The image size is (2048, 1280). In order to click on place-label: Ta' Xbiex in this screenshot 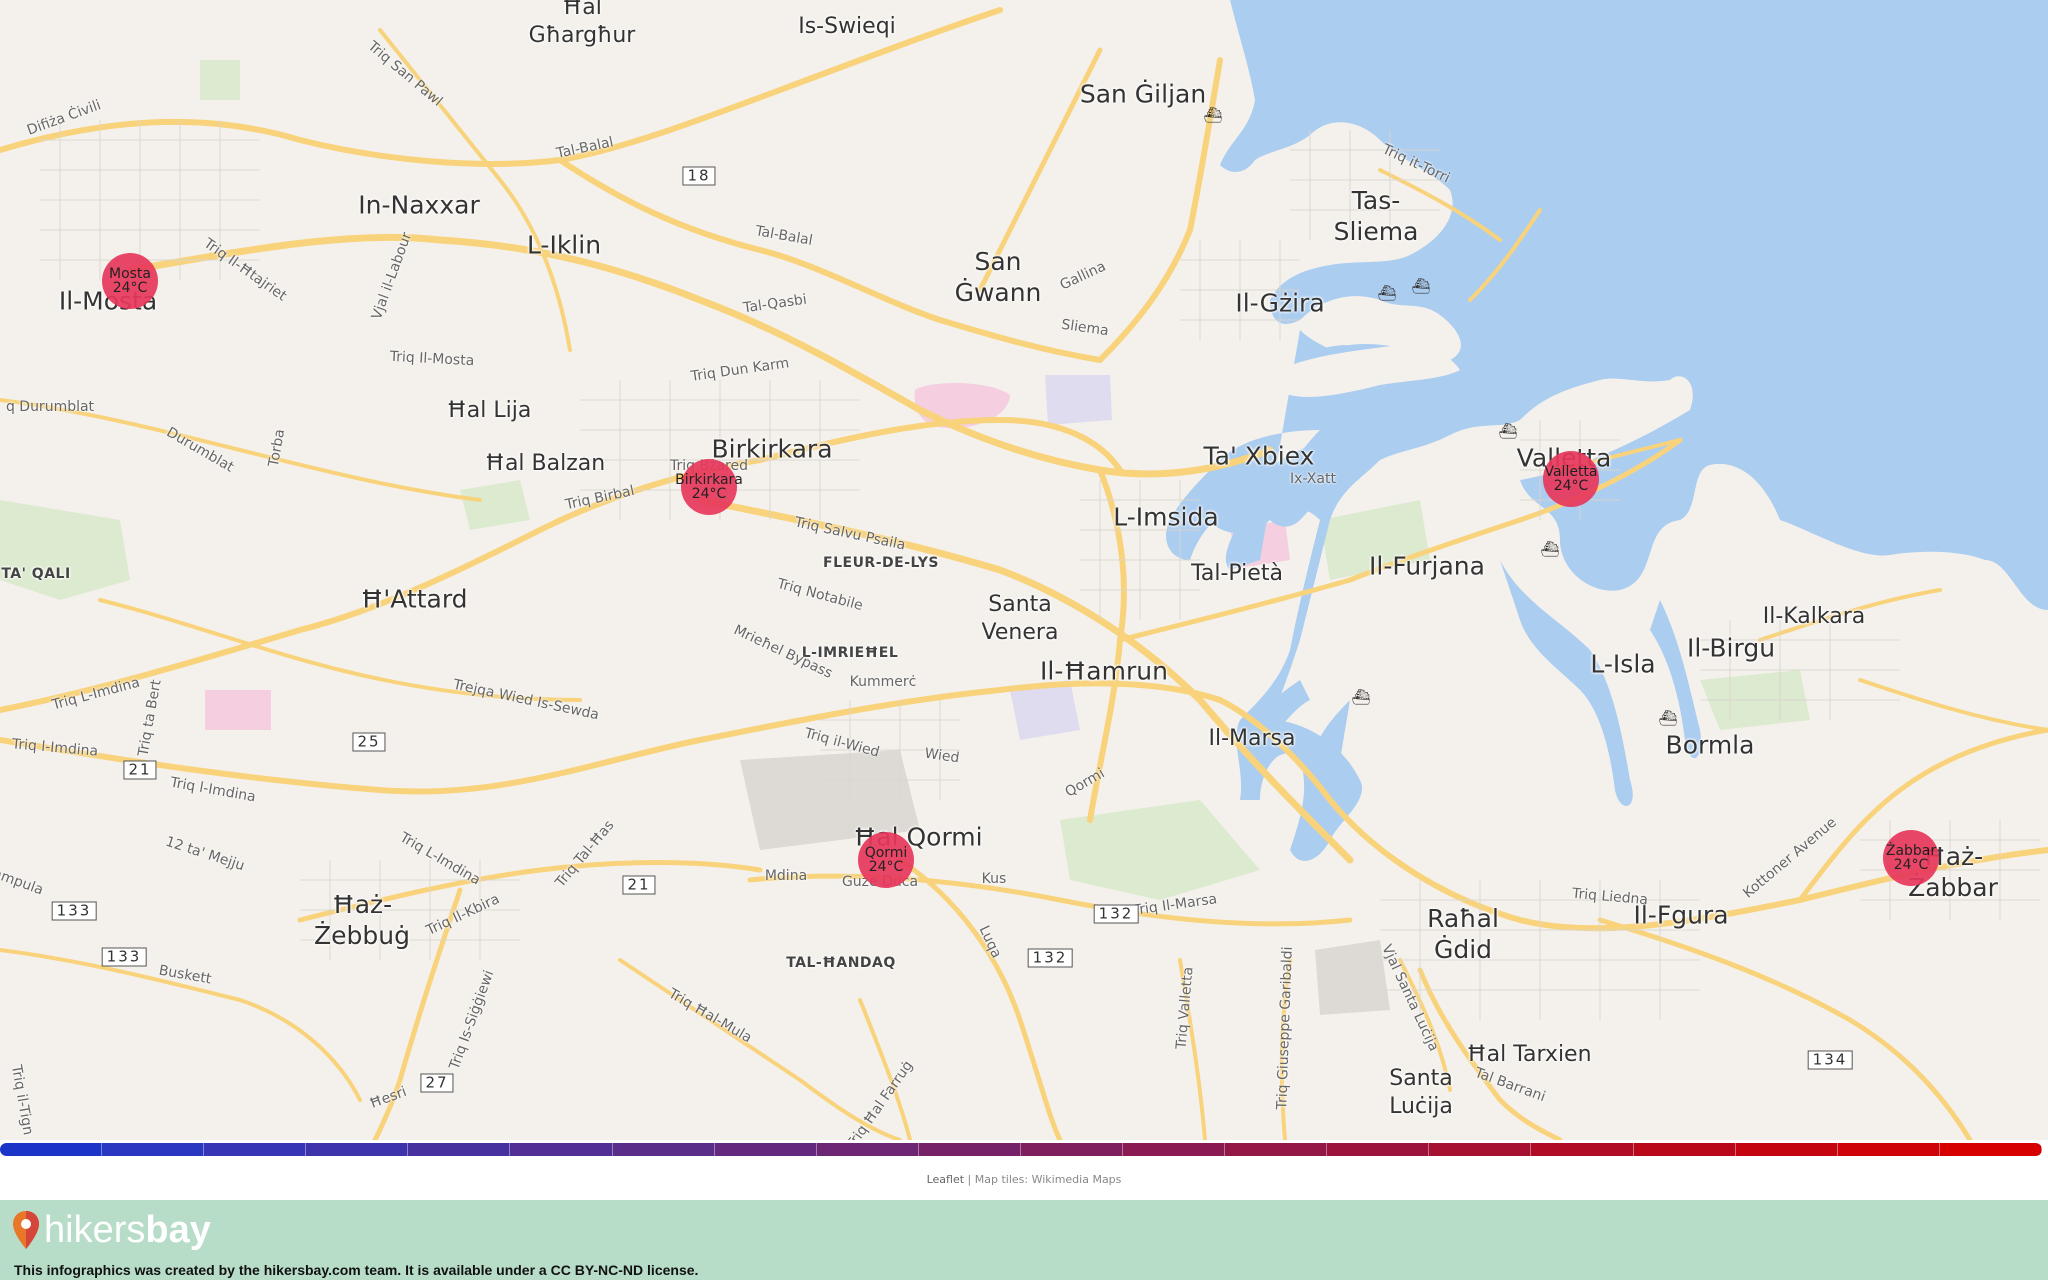, I will do `click(1259, 456)`.